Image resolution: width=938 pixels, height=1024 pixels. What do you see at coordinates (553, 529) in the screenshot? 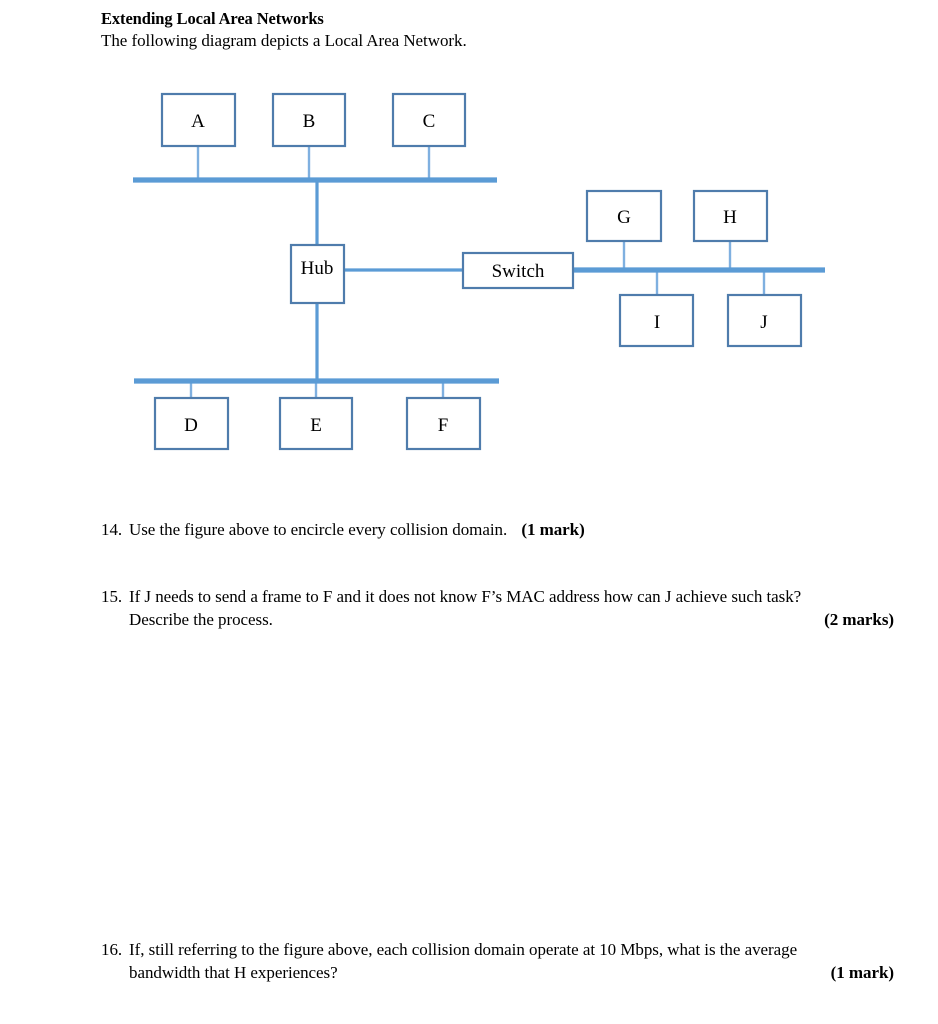
I see `question-14-marks: (1 mark)` at bounding box center [553, 529].